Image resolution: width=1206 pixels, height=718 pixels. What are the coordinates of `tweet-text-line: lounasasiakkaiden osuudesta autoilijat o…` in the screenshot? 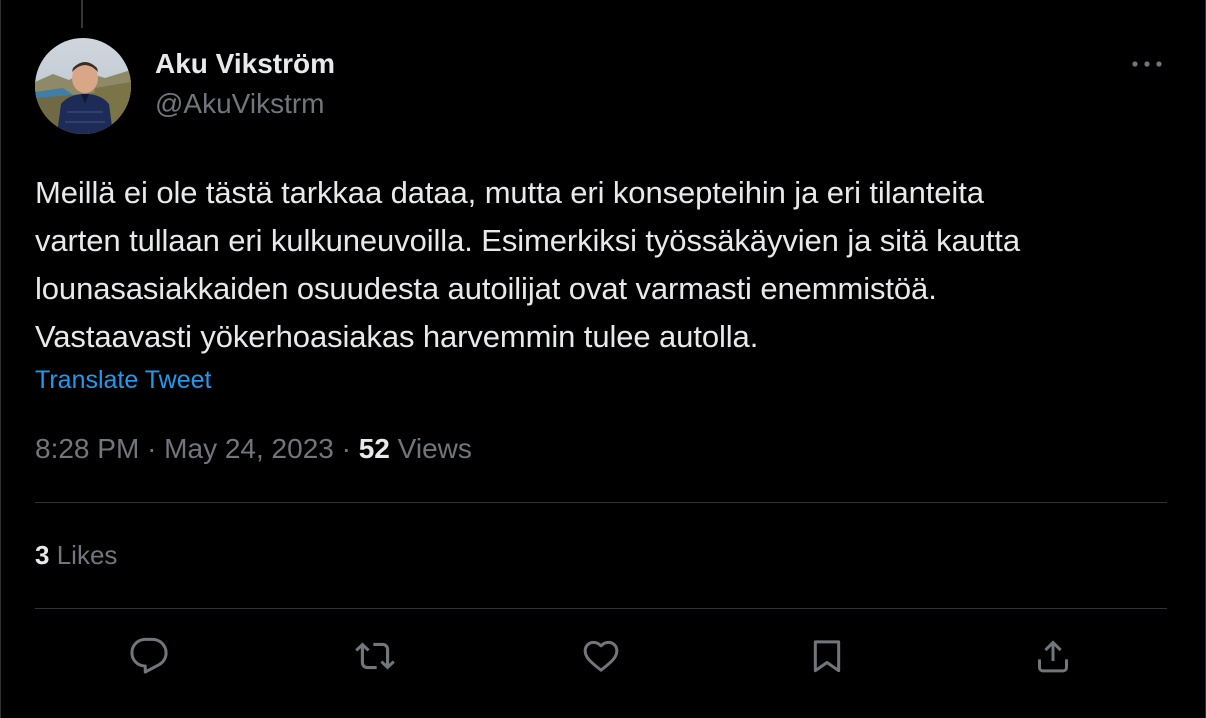 It's located at (486, 288).